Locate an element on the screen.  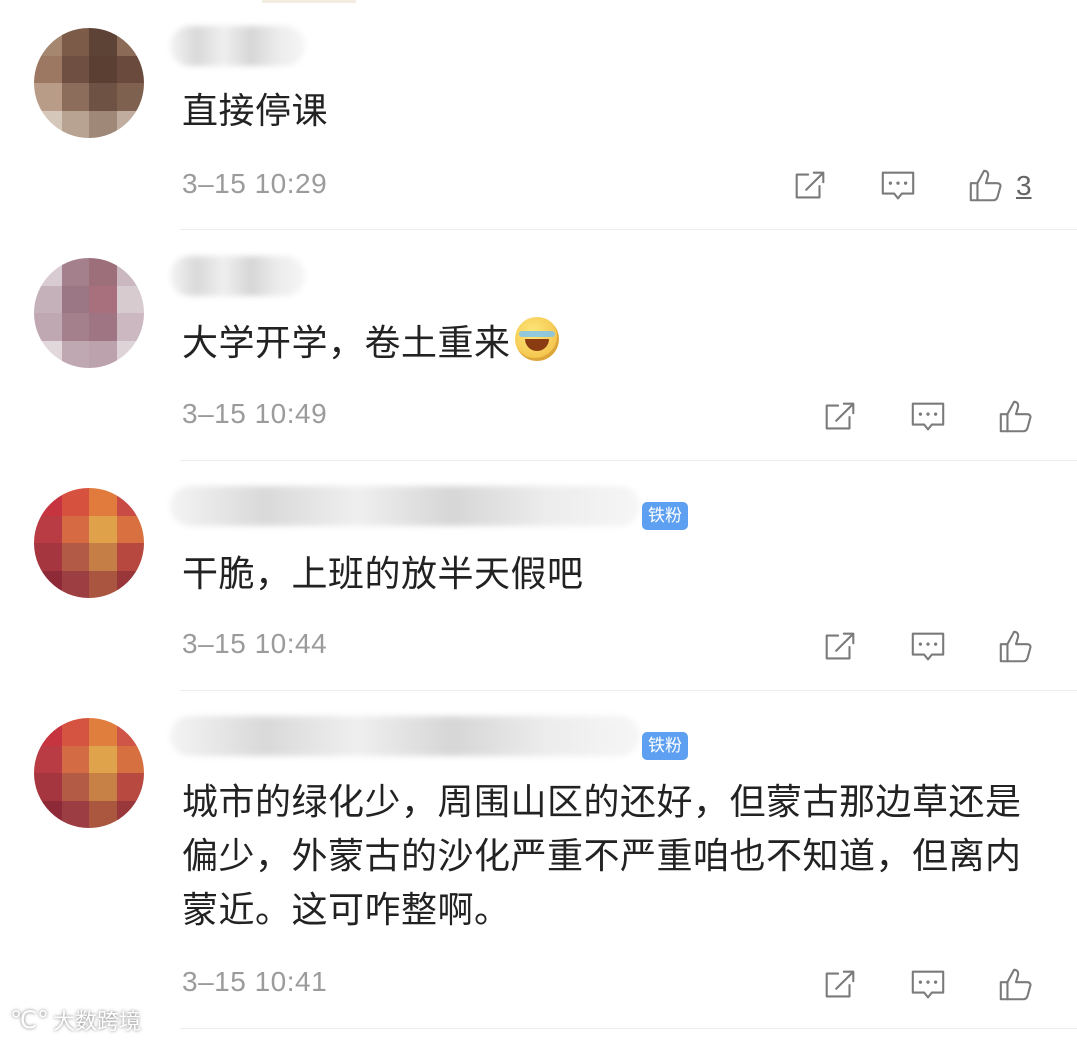
comment-time: 3–15 10:49 is located at coordinates (255, 413).